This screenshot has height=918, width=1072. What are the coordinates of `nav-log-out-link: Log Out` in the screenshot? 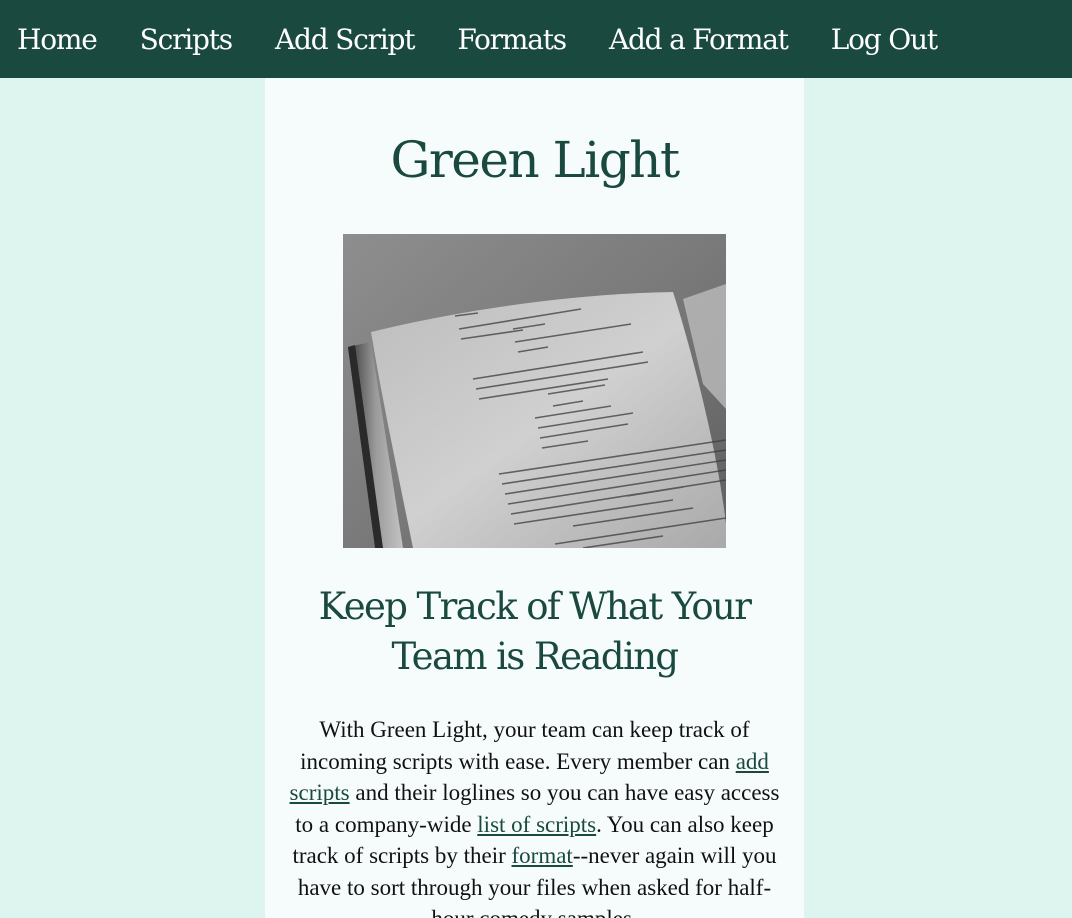 It's located at (884, 39).